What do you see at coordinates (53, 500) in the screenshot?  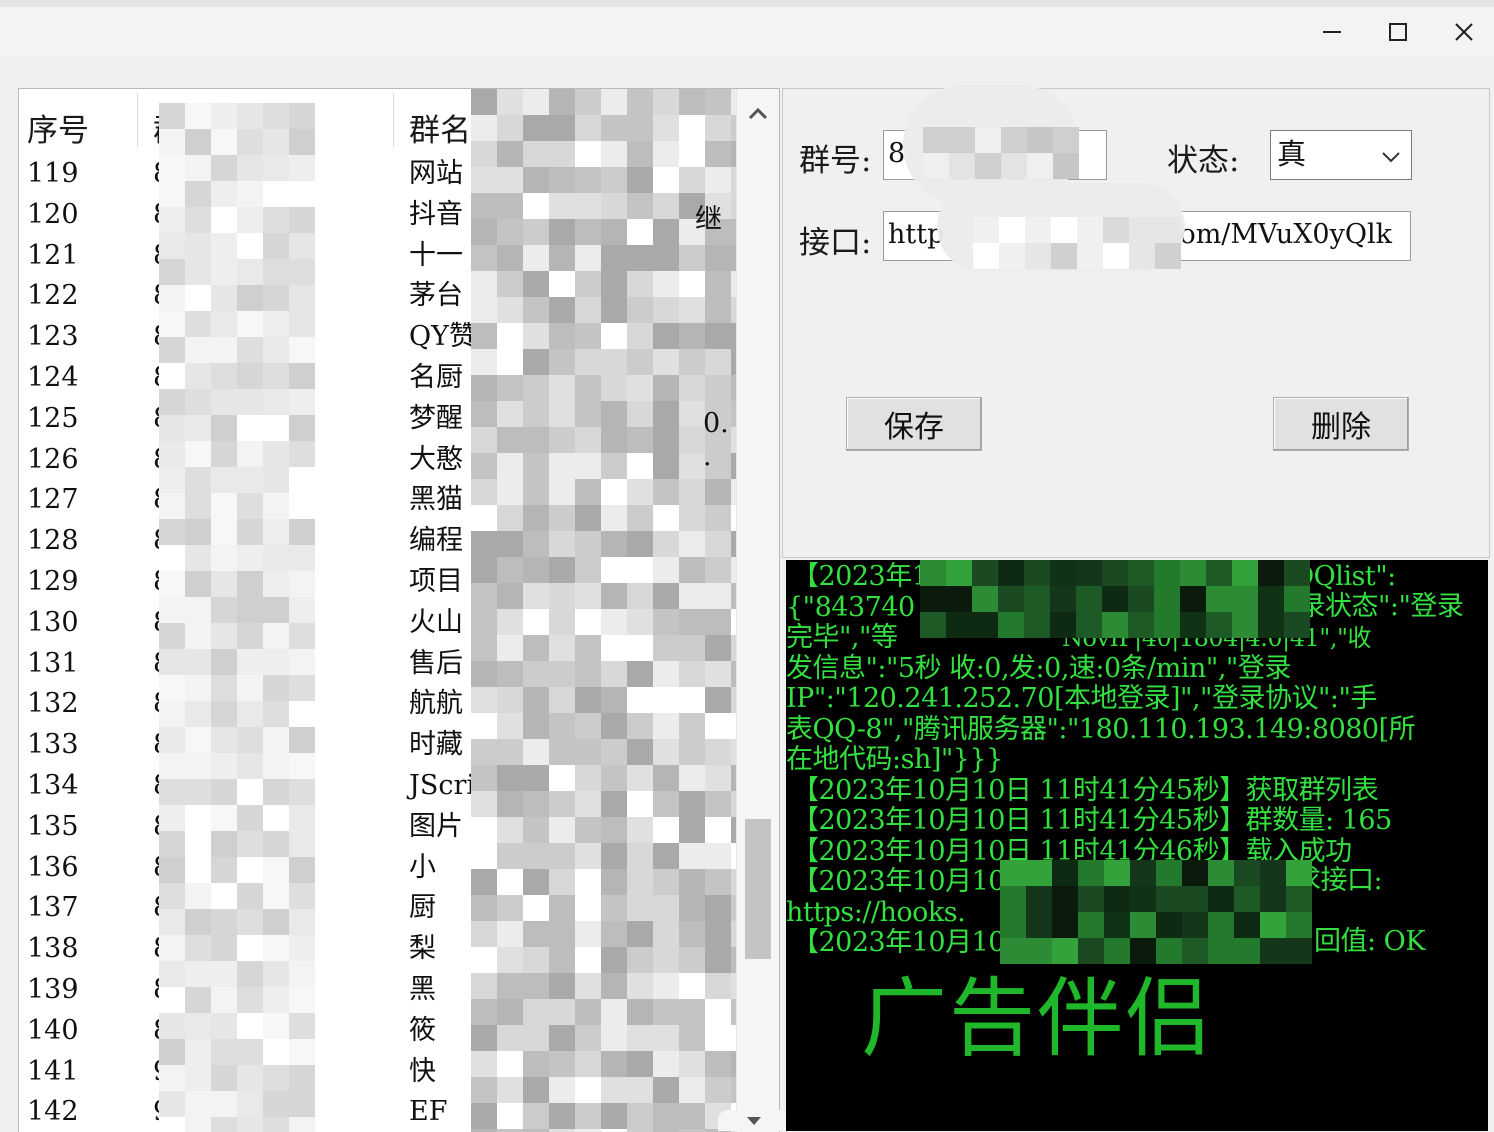 I see `cell-index: 127` at bounding box center [53, 500].